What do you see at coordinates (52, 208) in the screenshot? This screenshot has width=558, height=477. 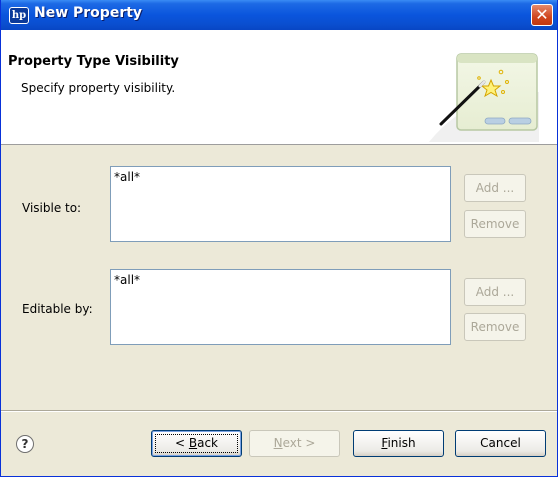 I see `visible-to-label: Visible to:` at bounding box center [52, 208].